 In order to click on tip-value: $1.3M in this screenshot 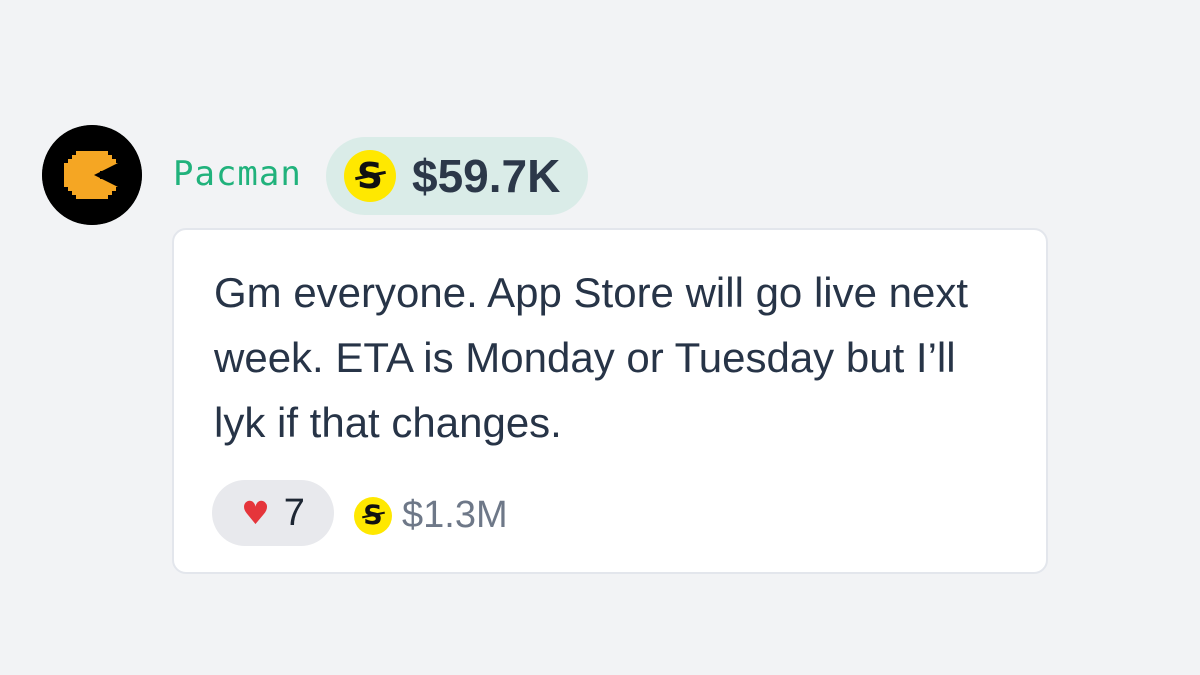, I will do `click(455, 515)`.